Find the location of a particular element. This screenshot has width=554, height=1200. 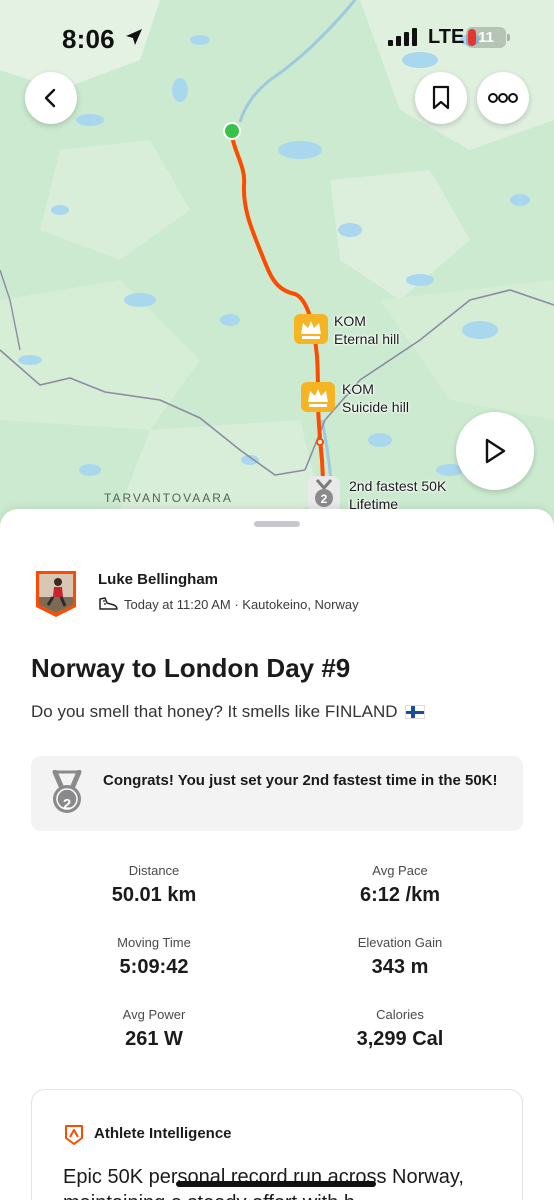

athlete-intelligence-title: Athlete Intelligence is located at coordinates (163, 1133).